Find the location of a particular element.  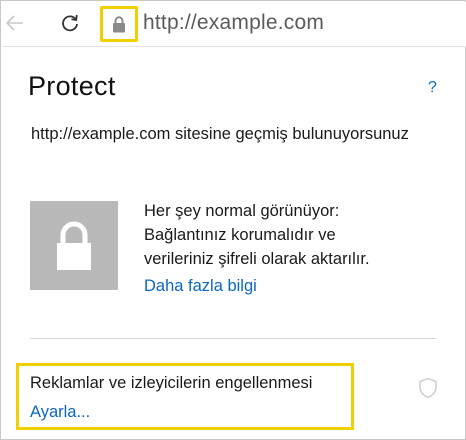

back-button is located at coordinates (15, 23).